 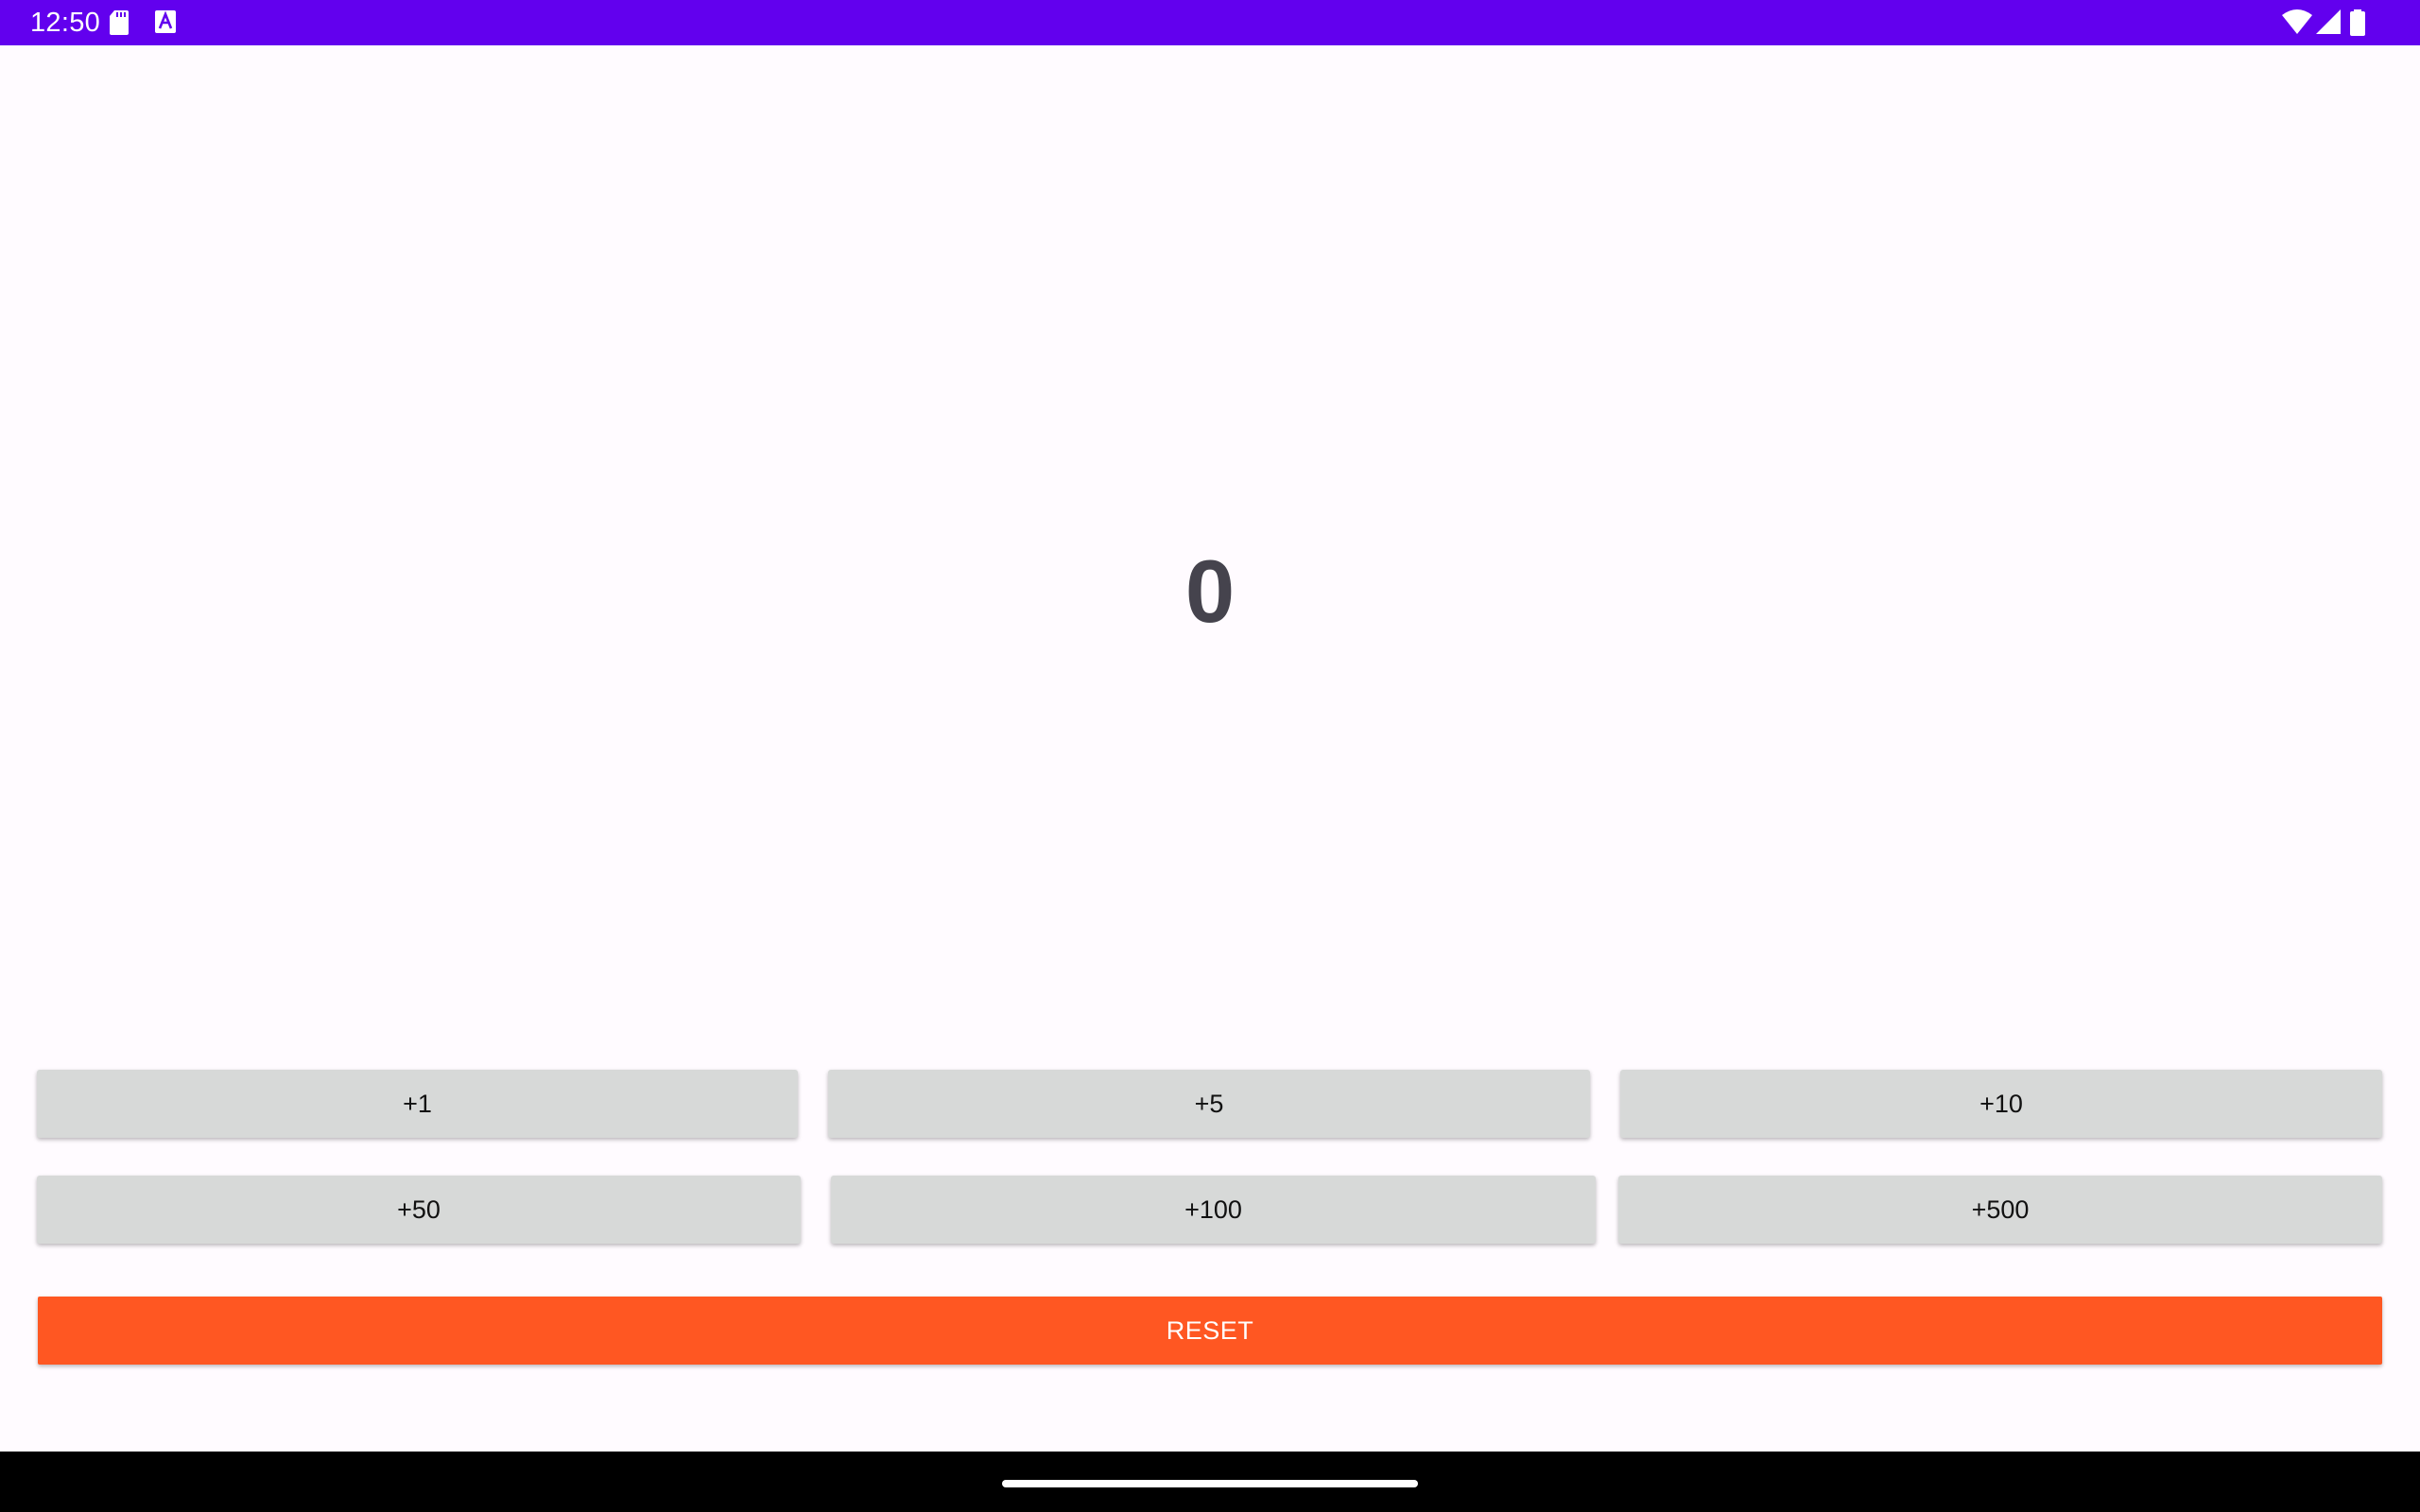 I want to click on home-handle, so click(x=1210, y=1483).